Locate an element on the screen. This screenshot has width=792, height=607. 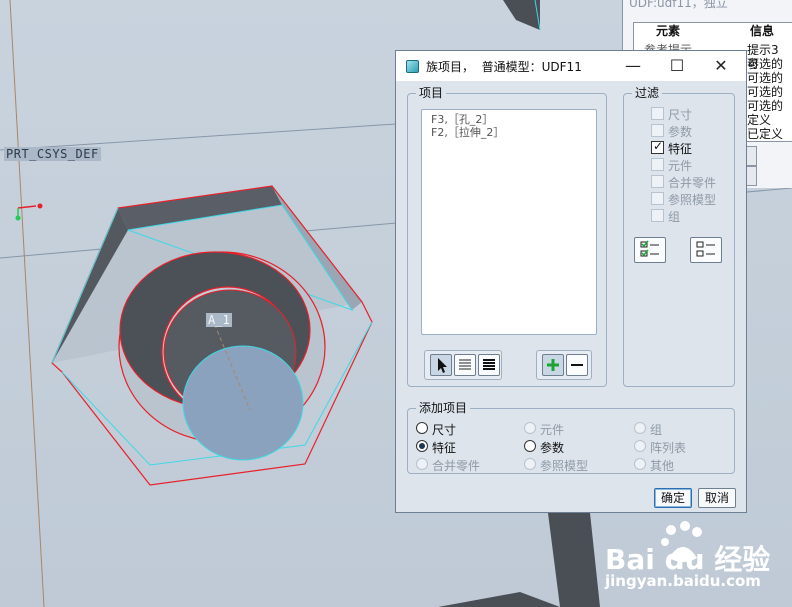
items-group: 项目 F3,［孔_2］ F2,［拉伸_2］ is located at coordinates (507, 236).